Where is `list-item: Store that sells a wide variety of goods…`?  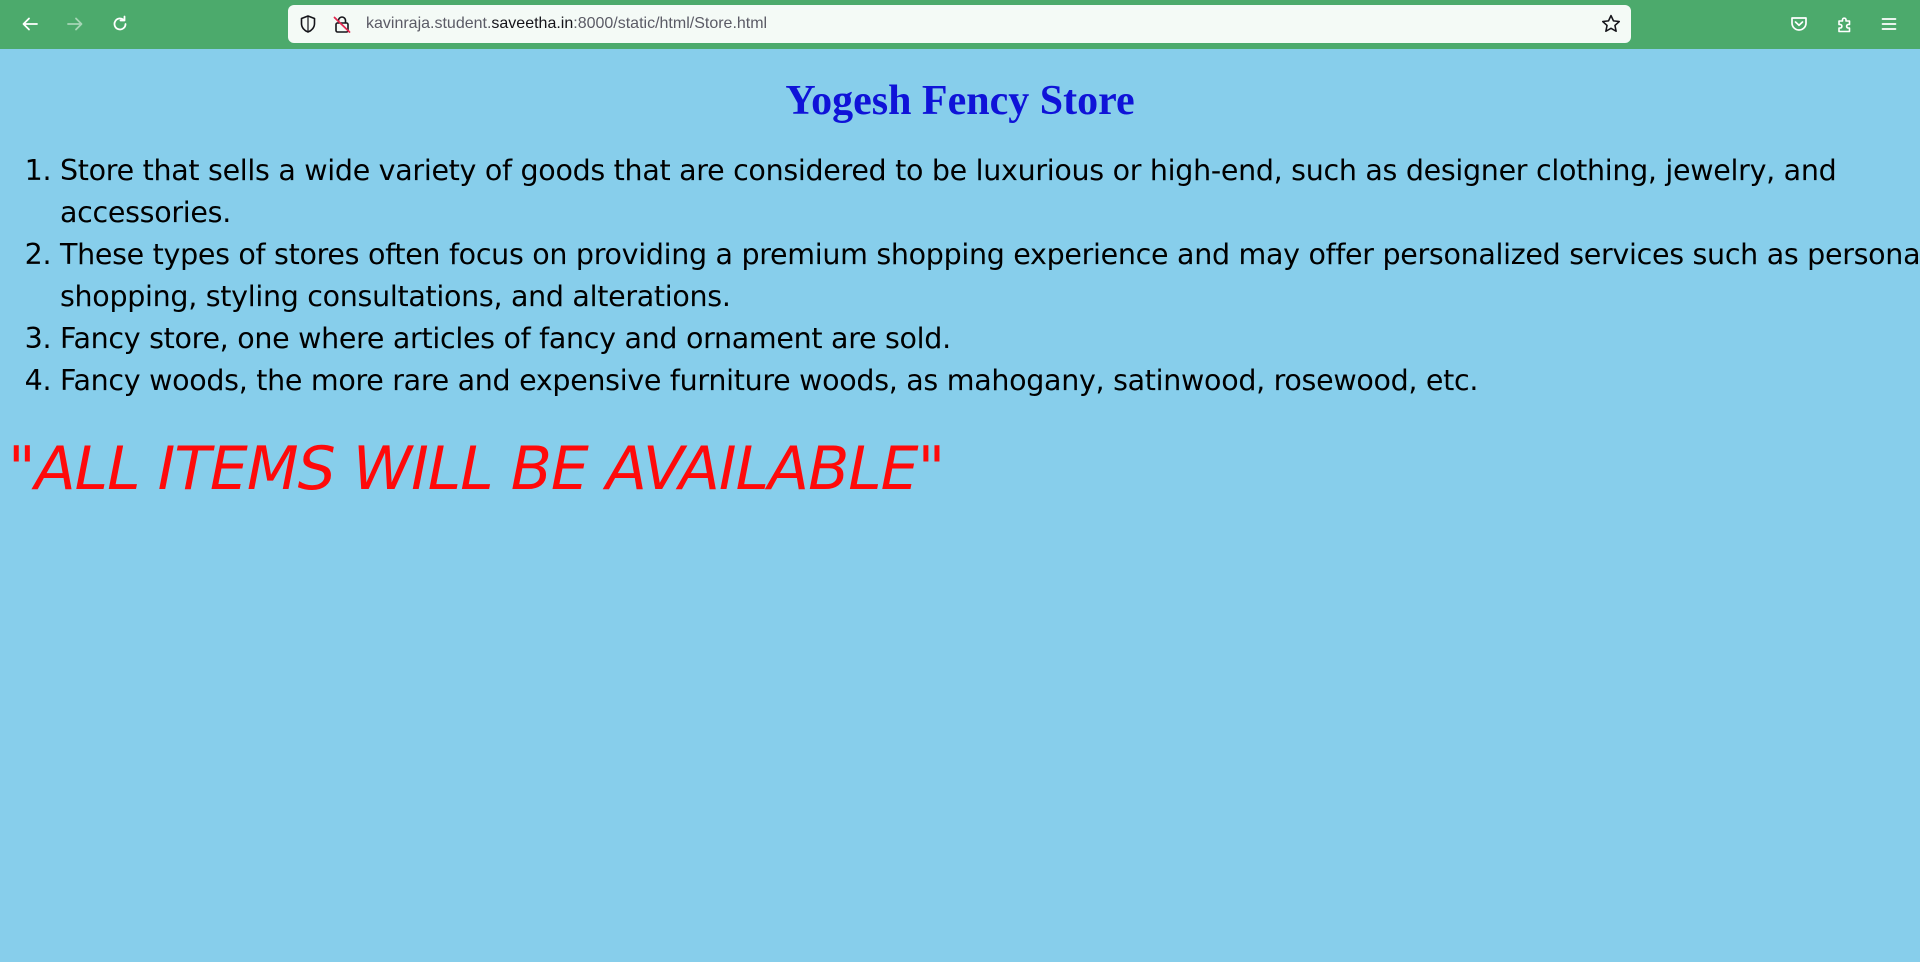
list-item: Store that sells a wide variety of goods… is located at coordinates (990, 192).